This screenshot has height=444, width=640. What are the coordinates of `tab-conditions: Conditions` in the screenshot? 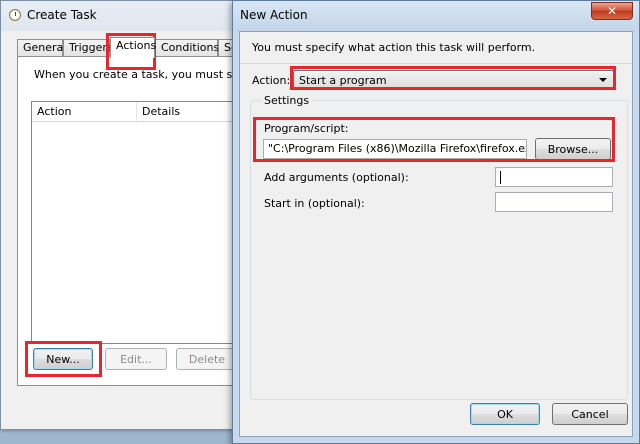 It's located at (187, 48).